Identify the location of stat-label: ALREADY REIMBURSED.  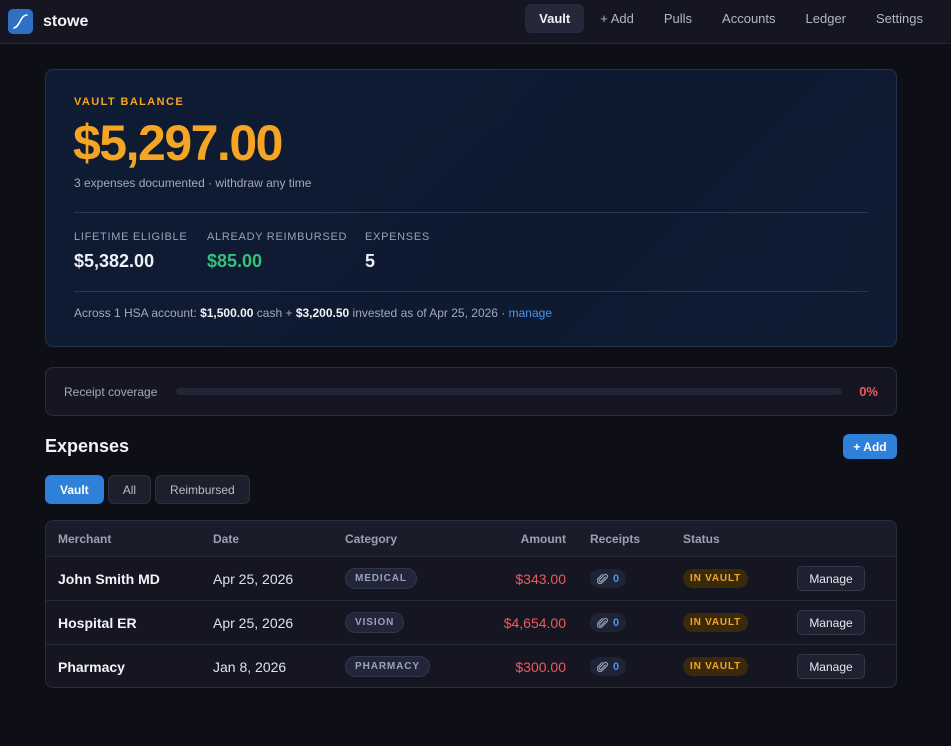
(277, 237).